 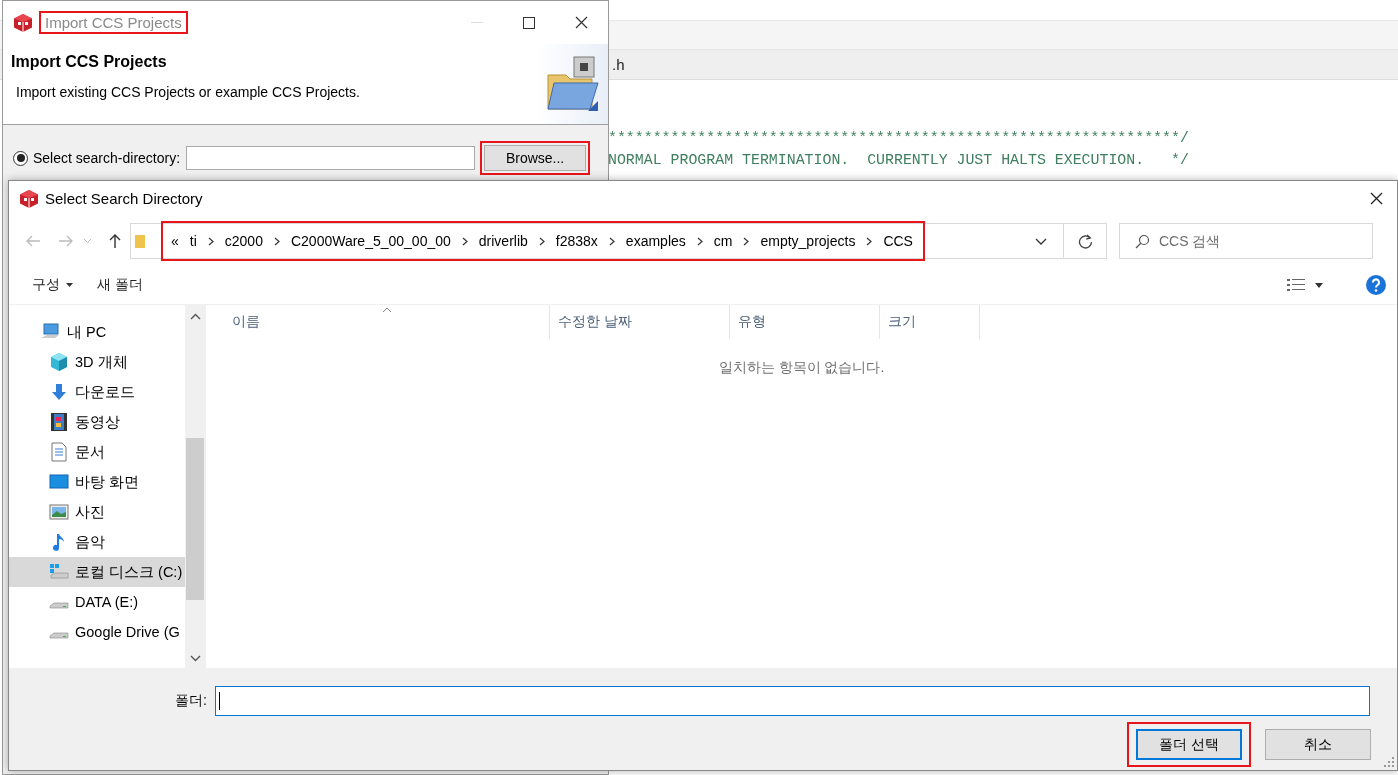 What do you see at coordinates (1189, 744) in the screenshot?
I see `dialog-button: 폴더 선택` at bounding box center [1189, 744].